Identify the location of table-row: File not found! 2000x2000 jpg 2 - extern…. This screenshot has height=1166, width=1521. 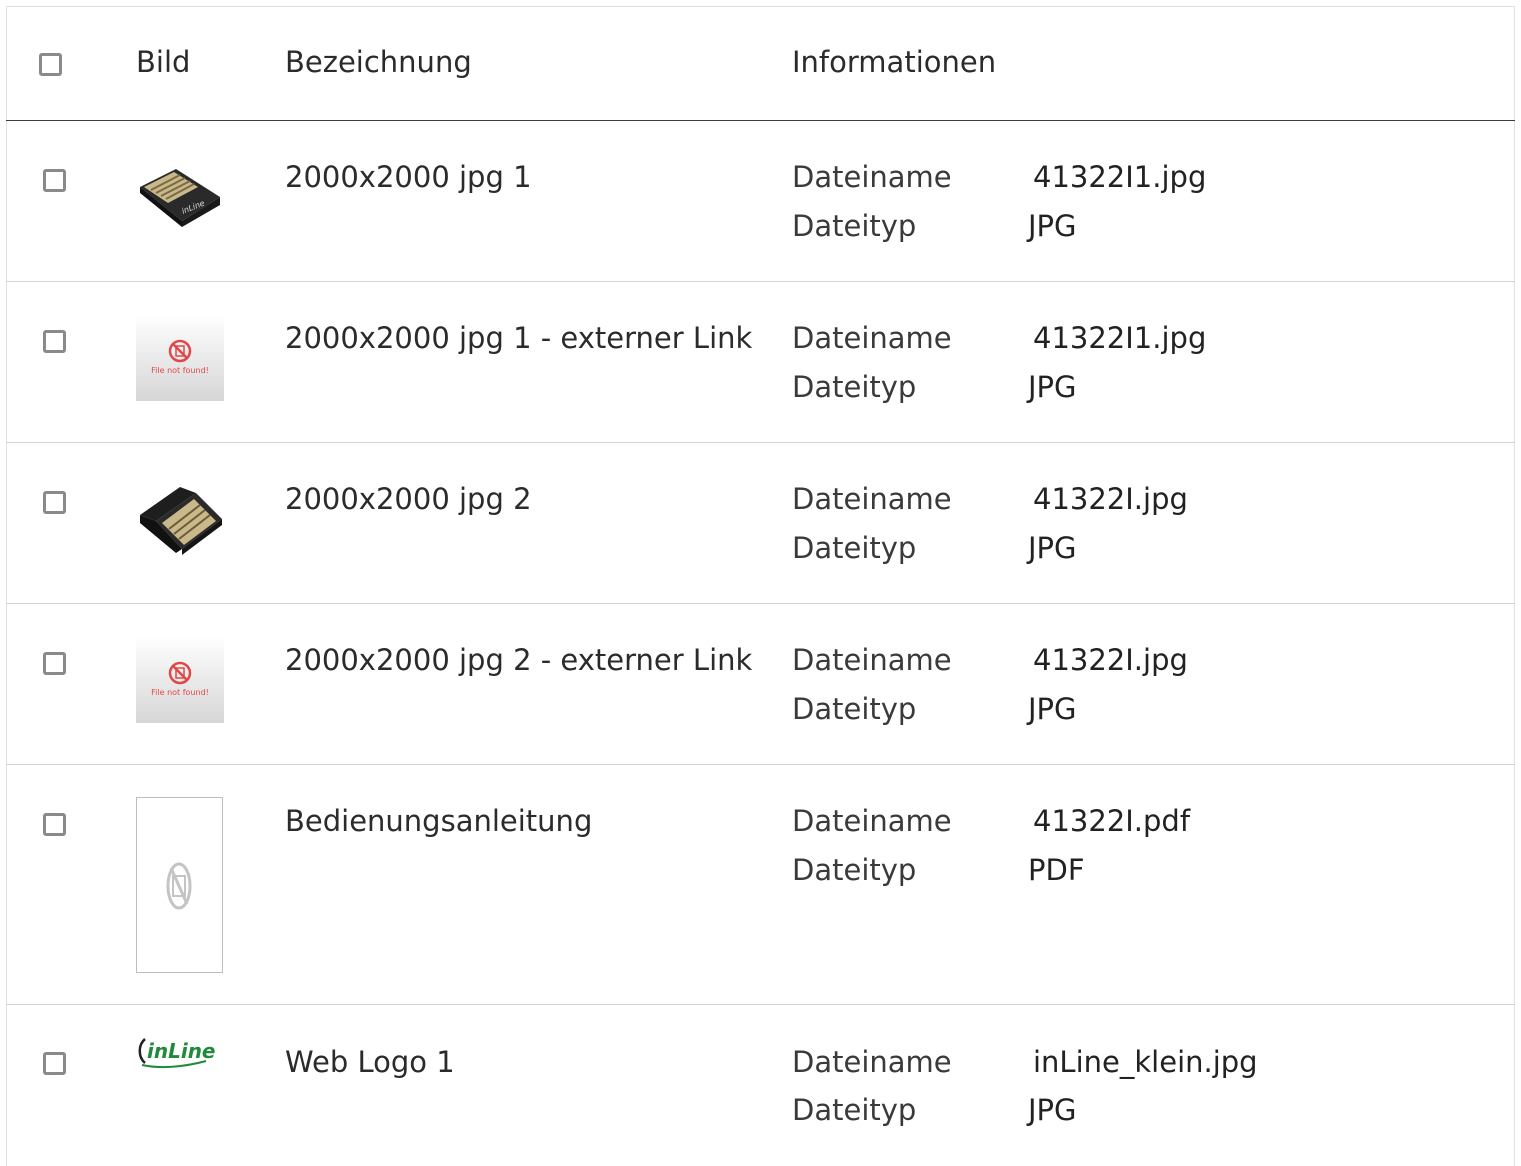
(760, 684).